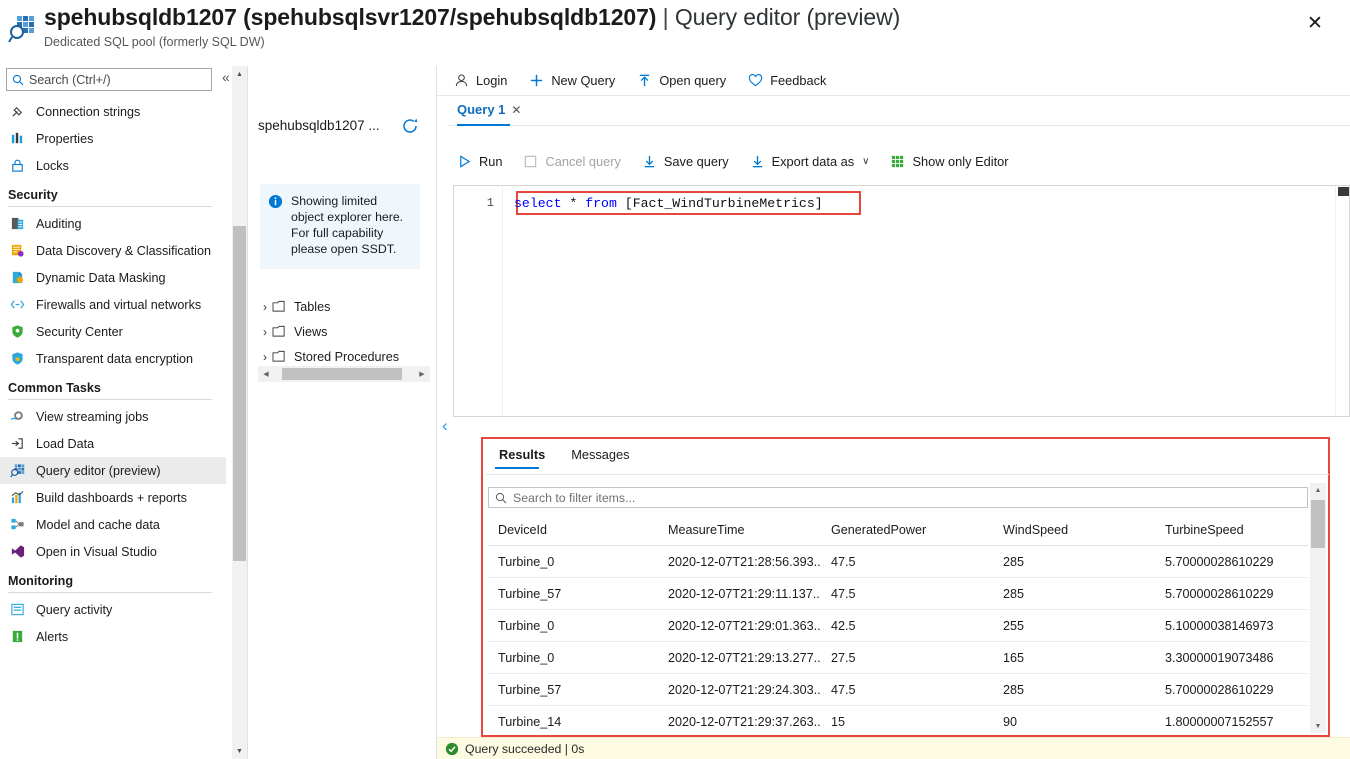 This screenshot has height=759, width=1350. I want to click on column-header-turbinespeed: TurbineSpeed, so click(1230, 530).